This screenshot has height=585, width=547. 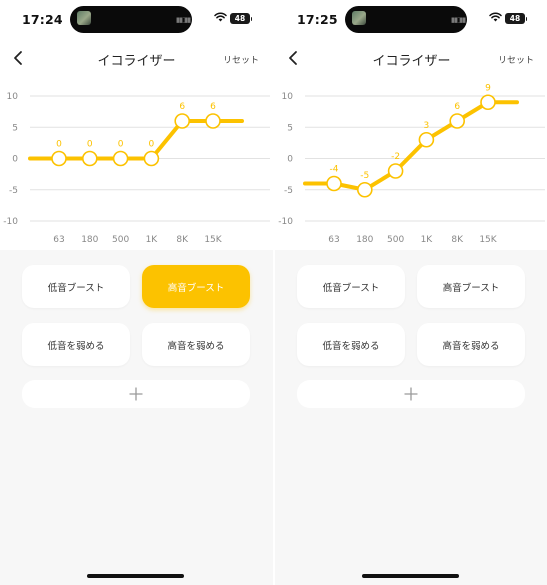 I want to click on equalizer-chart: 10 5 0 -5 -10 0 63 0 180 0 500 0 1K 6 8K 6 15K, so click(x=136, y=164).